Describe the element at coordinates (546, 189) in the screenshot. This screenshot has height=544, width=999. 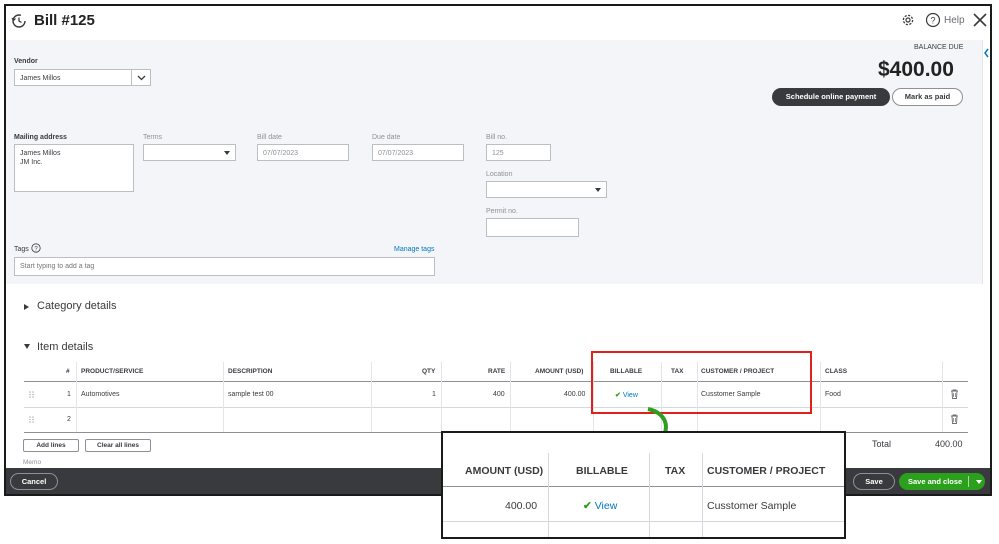
I see `location-select` at that location.